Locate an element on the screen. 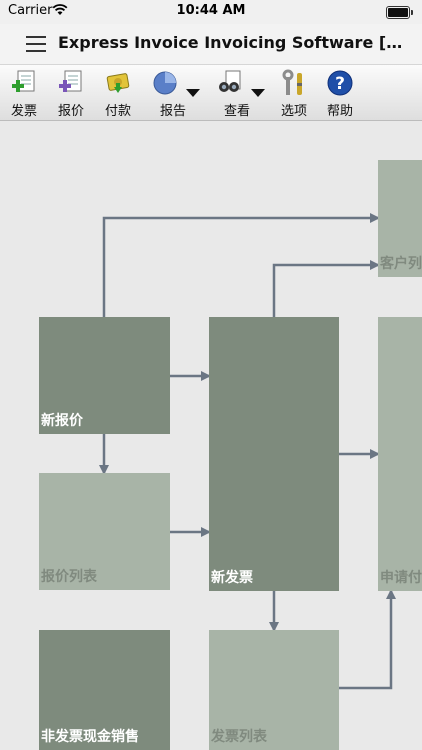  menu-icon is located at coordinates (36, 44).